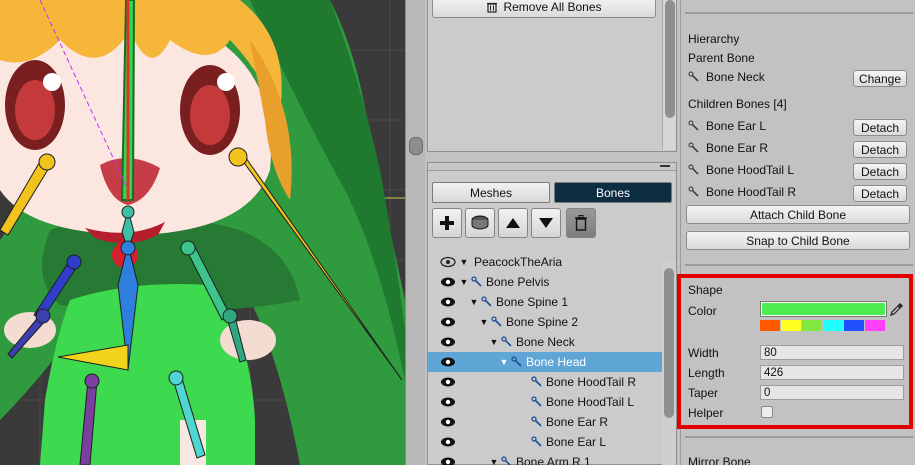 This screenshot has height=465, width=915. Describe the element at coordinates (556, 362) in the screenshot. I see `tree-row-label: Bone Head` at that location.